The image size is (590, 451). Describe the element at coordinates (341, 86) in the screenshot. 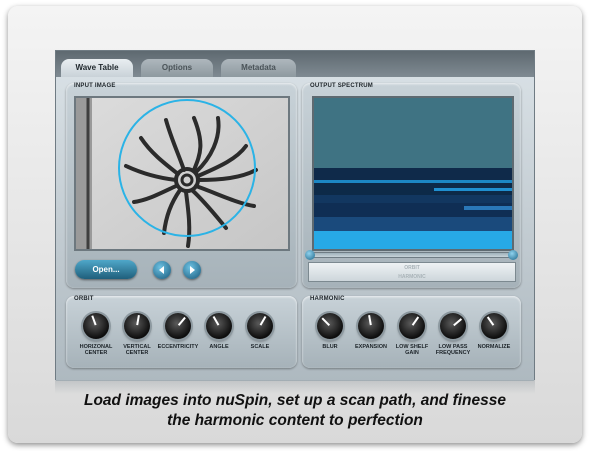

I see `output-spectrum-title: OUTPUT SPECTRUM` at that location.